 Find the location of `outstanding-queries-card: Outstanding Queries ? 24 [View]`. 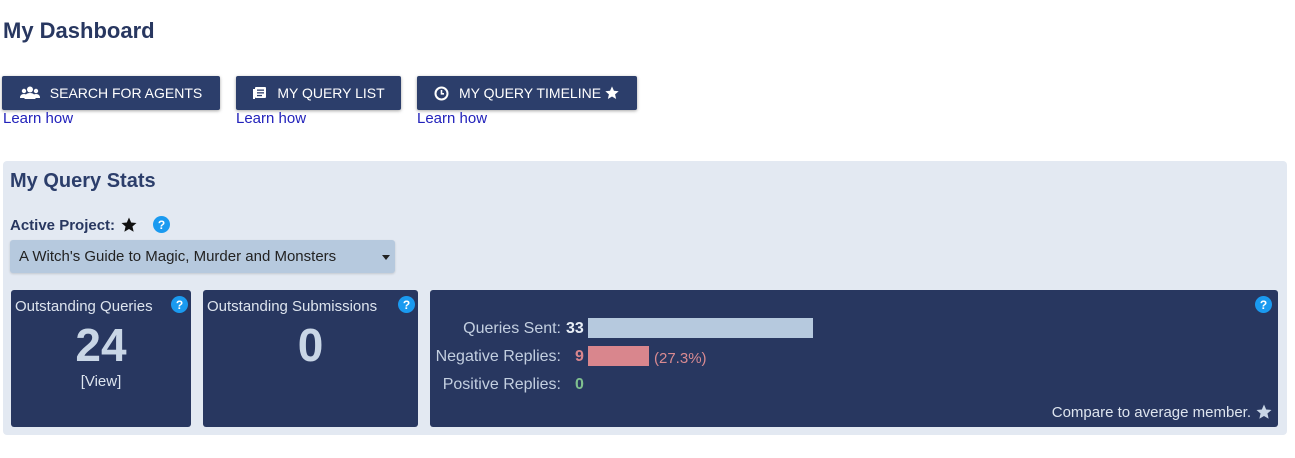

outstanding-queries-card: Outstanding Queries ? 24 [View] is located at coordinates (101, 358).